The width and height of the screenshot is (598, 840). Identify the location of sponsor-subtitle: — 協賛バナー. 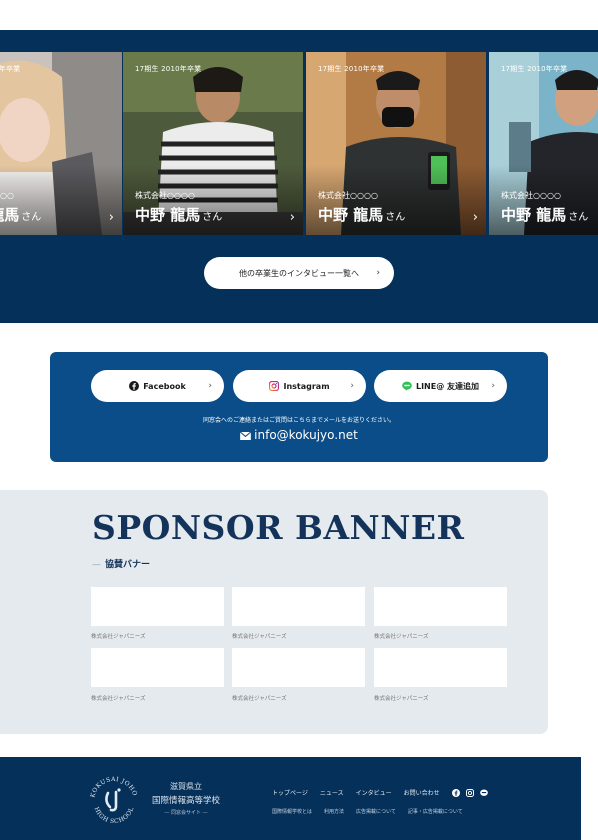
(121, 563).